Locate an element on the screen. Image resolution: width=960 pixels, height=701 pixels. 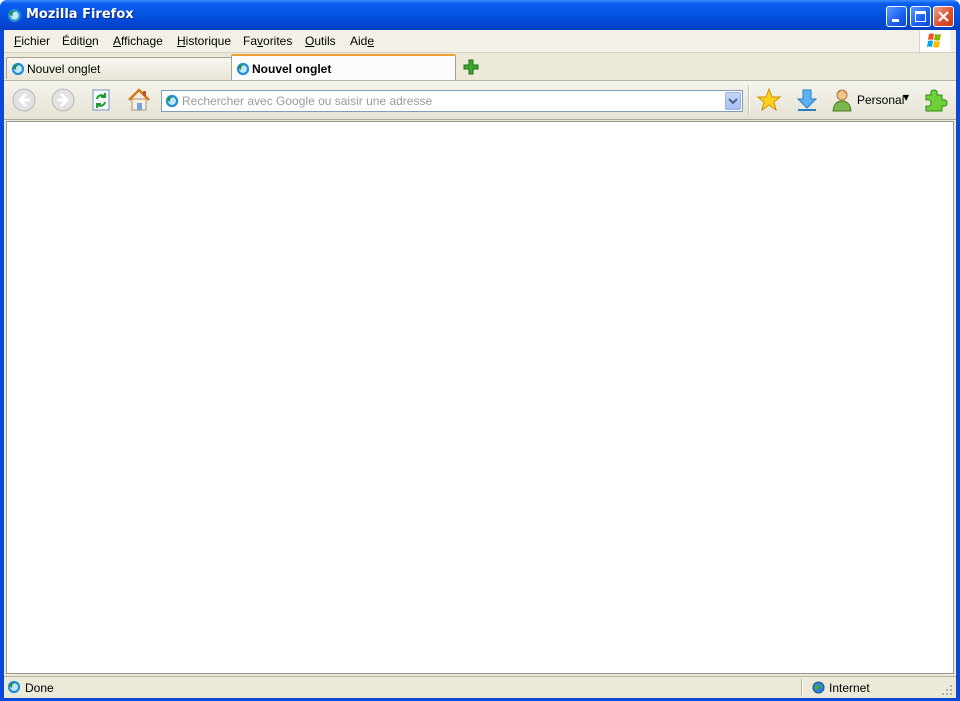
menu-outils: Outils is located at coordinates (320, 41).